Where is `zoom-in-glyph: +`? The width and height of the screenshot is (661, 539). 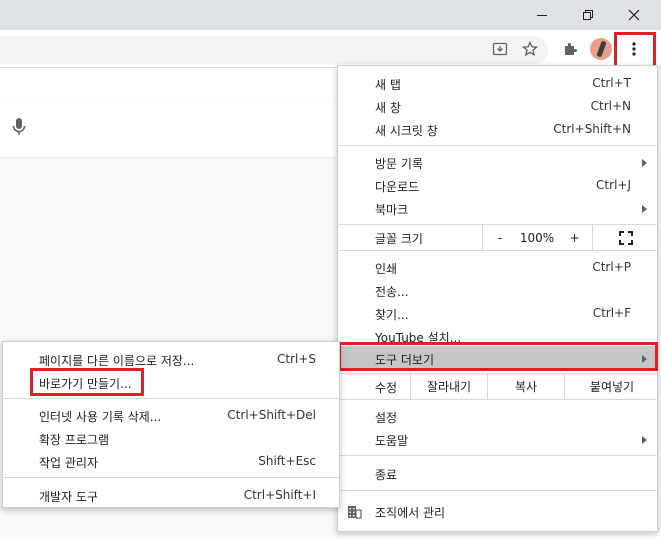
zoom-in-glyph: + is located at coordinates (574, 237).